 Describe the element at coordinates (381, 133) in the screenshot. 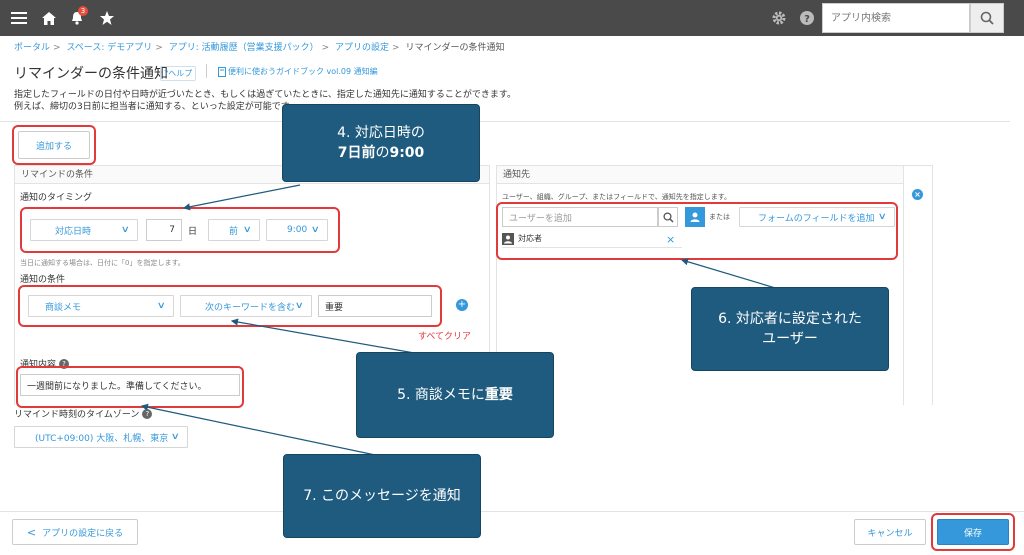

I see `callout-4-line1: 4. 対応日時の` at that location.